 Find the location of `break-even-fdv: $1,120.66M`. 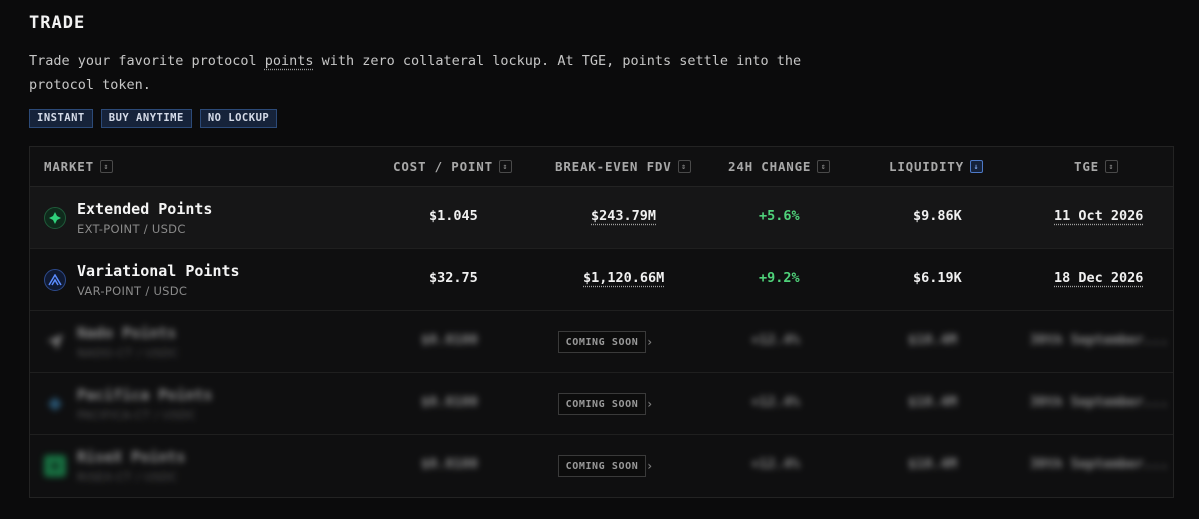

break-even-fdv: $1,120.66M is located at coordinates (624, 278).